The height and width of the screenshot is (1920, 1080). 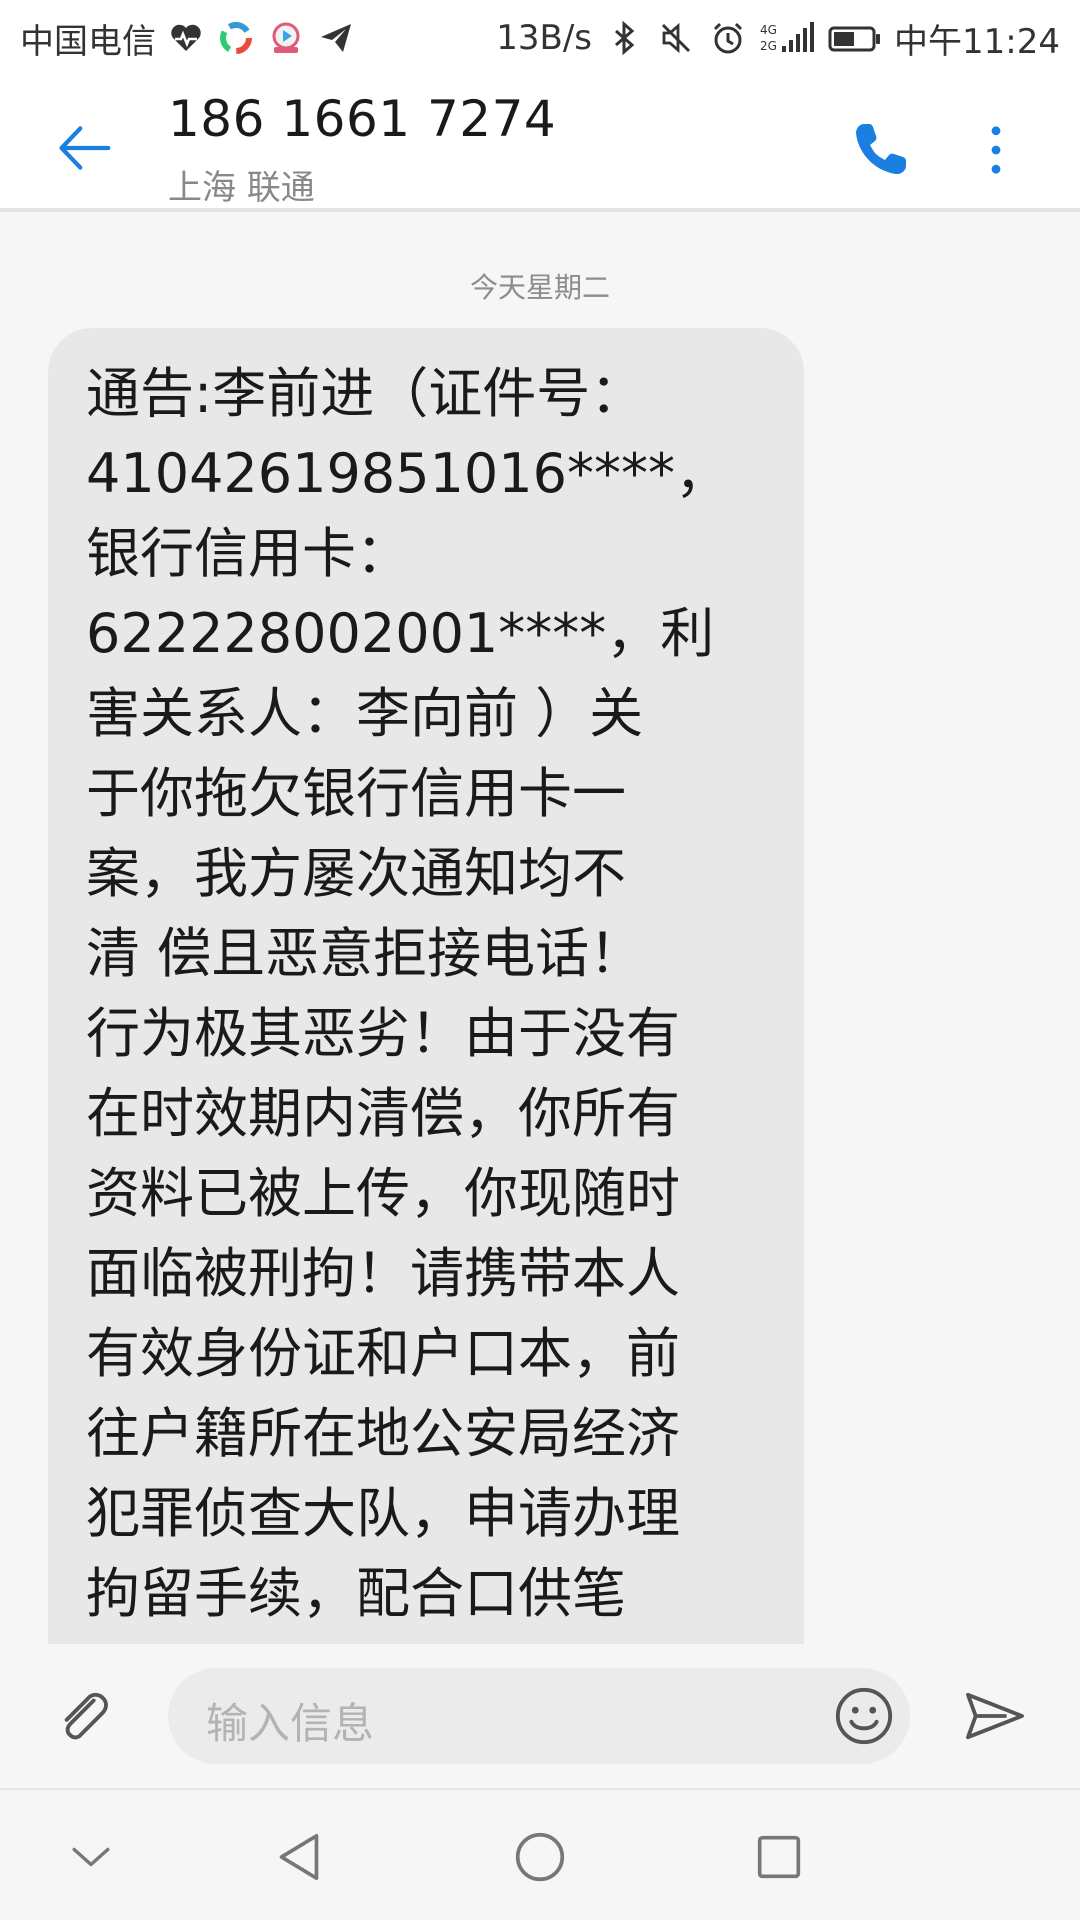 I want to click on signal-icon: 4G 2G, so click(x=788, y=38).